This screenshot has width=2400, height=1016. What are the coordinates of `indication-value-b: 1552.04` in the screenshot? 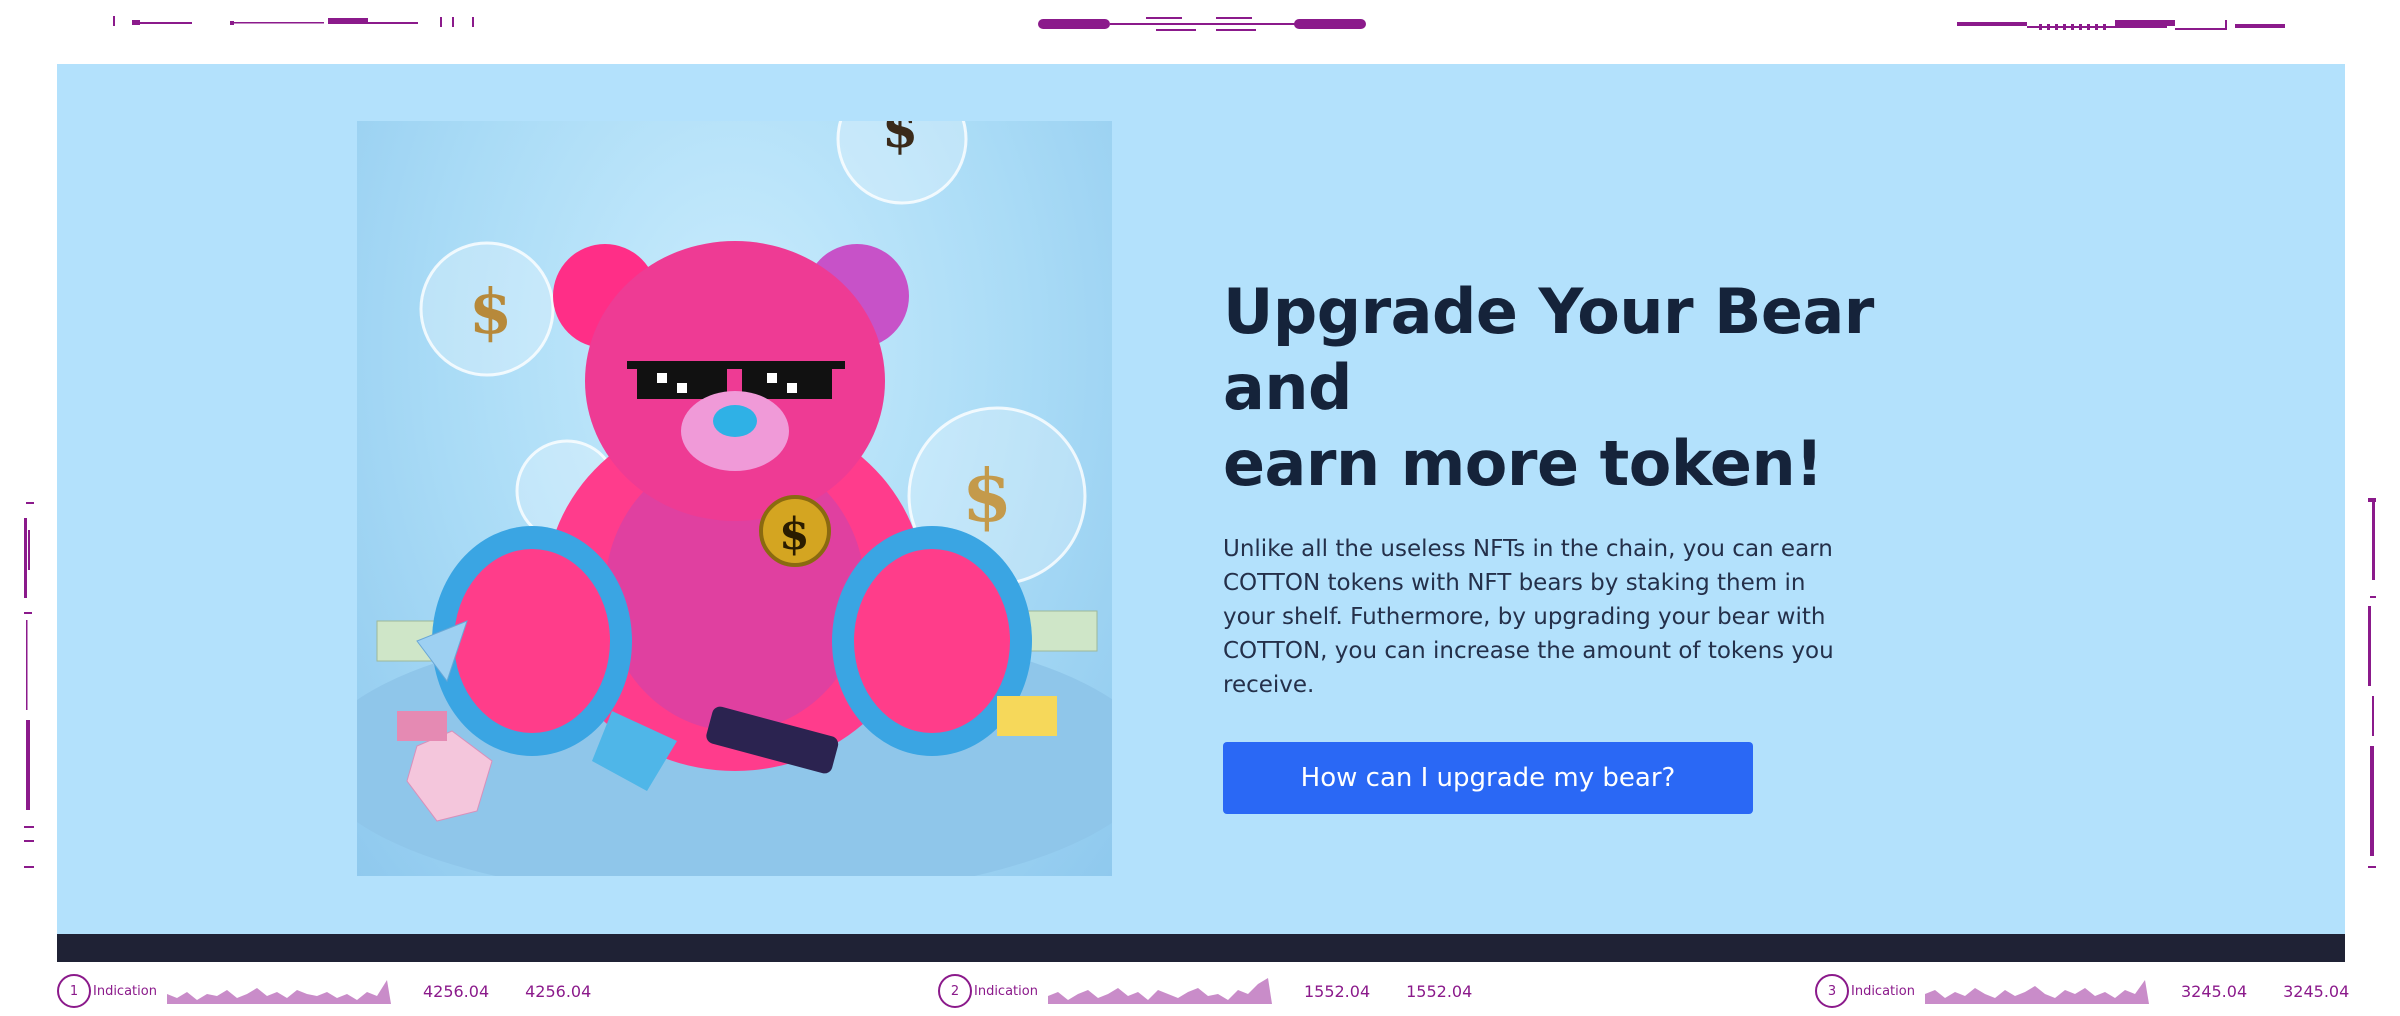 It's located at (1439, 991).